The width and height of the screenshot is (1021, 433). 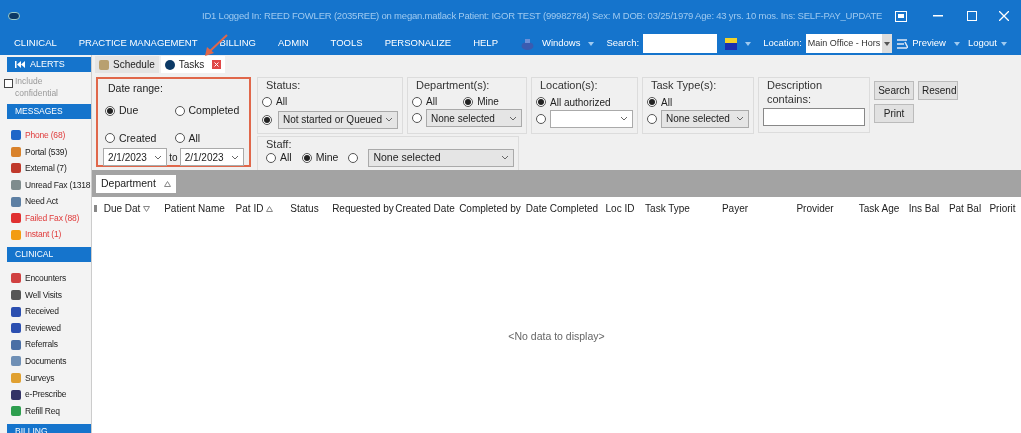 I want to click on sidebar-item: Referrals, so click(x=41, y=345).